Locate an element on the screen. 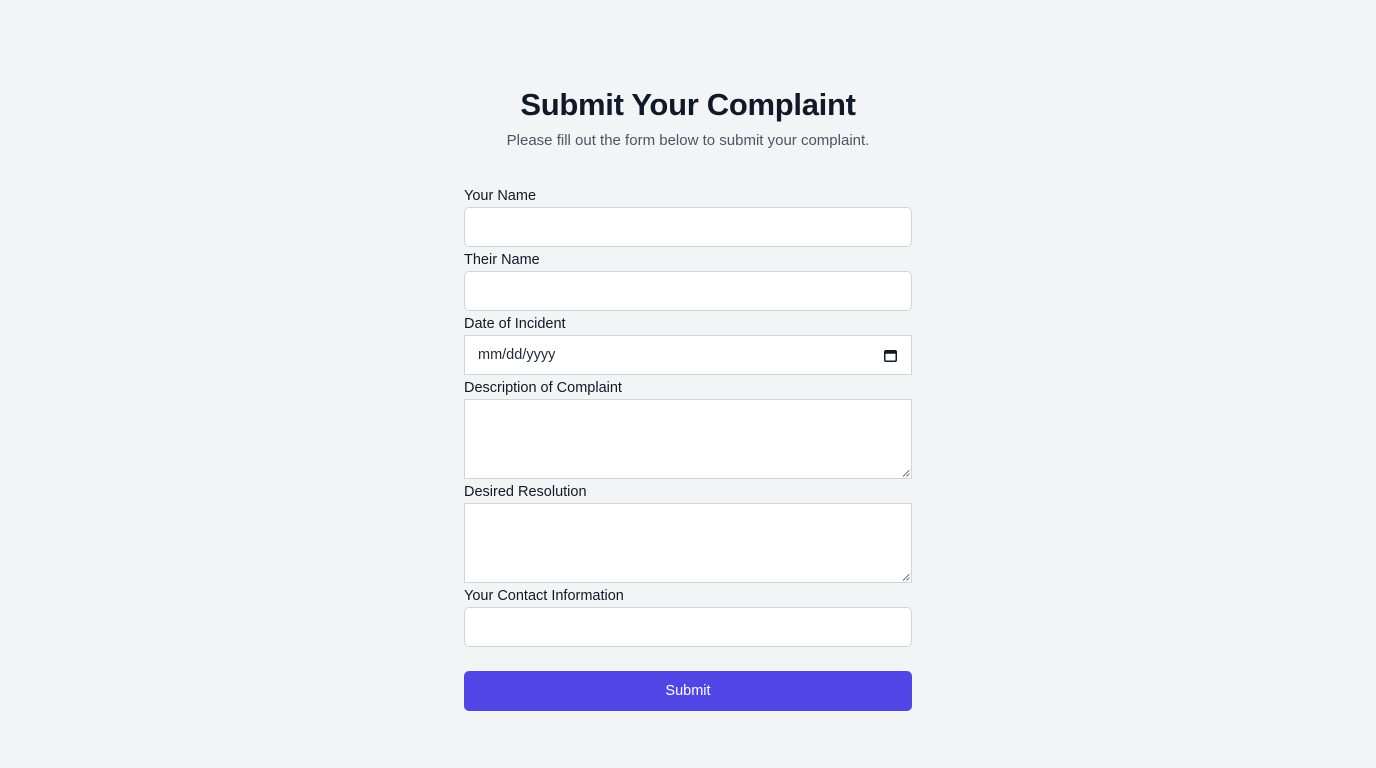  description-field: Description of Complaint is located at coordinates (688, 427).